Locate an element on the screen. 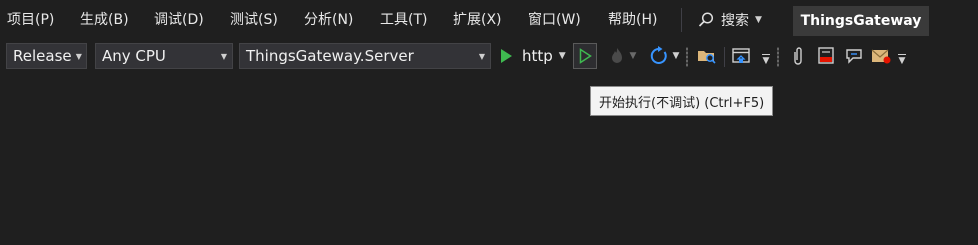 The image size is (978, 245). browser-button is located at coordinates (745, 56).